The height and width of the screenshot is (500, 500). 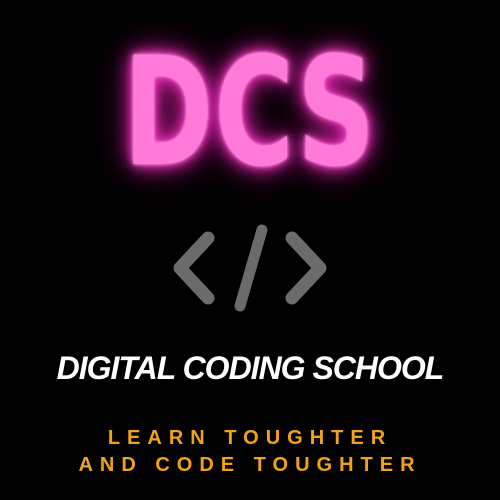 What do you see at coordinates (250, 465) in the screenshot?
I see `tagline-line-2: AND CODE TOUGHTER` at bounding box center [250, 465].